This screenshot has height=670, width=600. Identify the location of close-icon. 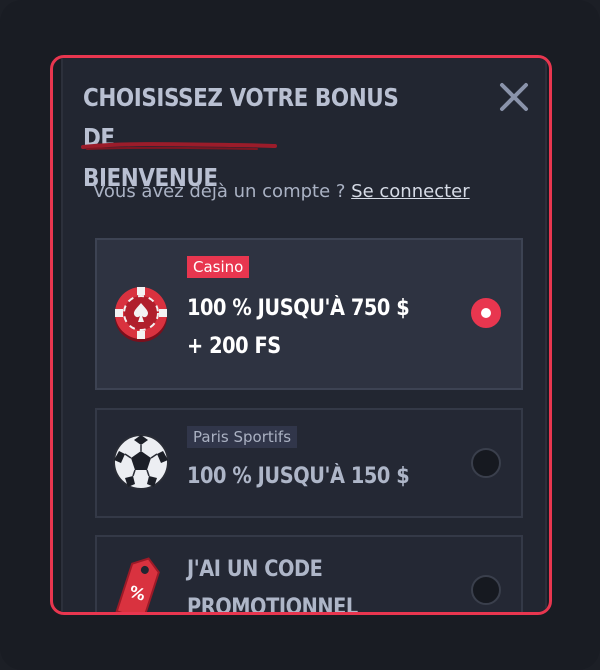
(514, 97).